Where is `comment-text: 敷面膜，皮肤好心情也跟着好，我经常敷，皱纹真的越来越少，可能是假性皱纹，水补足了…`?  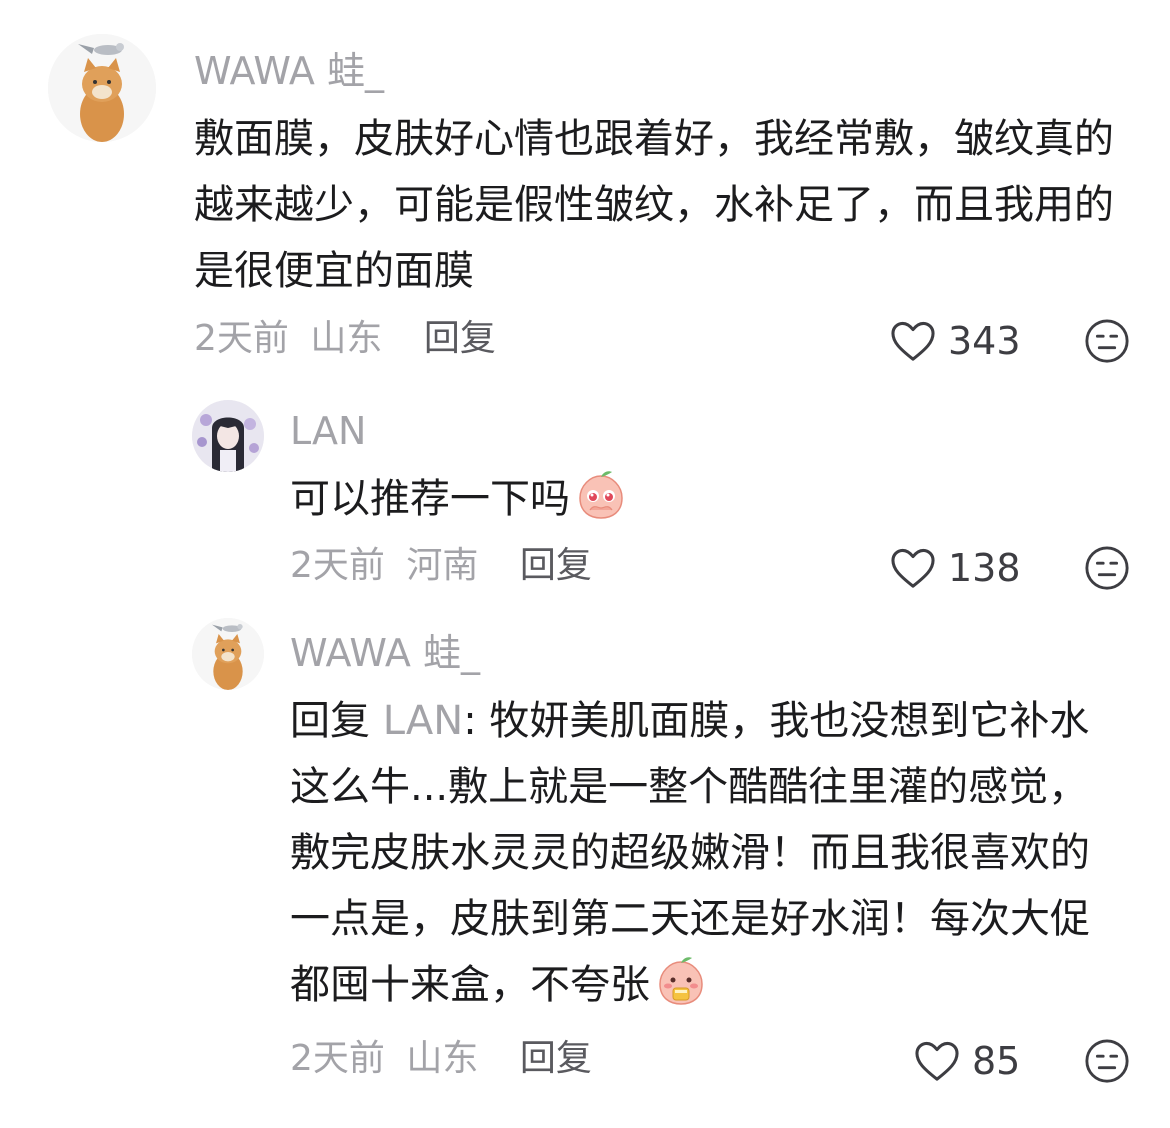 comment-text: 敷面膜，皮肤好心情也跟着好，我经常敷，皱纹真的越来越少，可能是假性皱纹，水补足了… is located at coordinates (654, 205).